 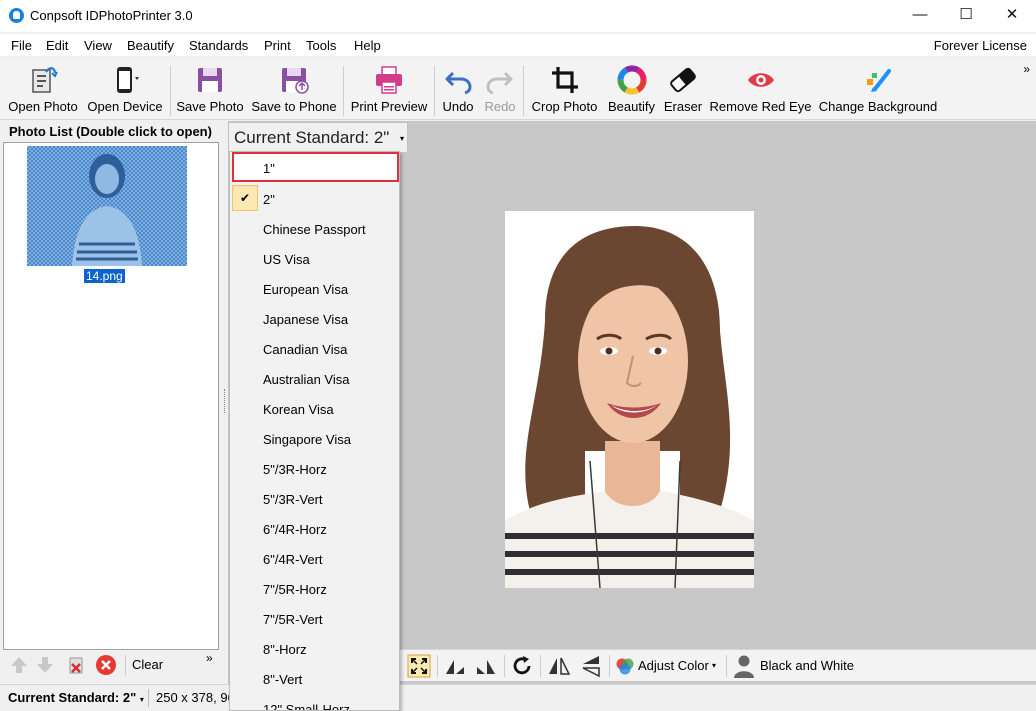 I want to click on standard-item-singapore-visa: Singapore Visa, so click(x=314, y=438).